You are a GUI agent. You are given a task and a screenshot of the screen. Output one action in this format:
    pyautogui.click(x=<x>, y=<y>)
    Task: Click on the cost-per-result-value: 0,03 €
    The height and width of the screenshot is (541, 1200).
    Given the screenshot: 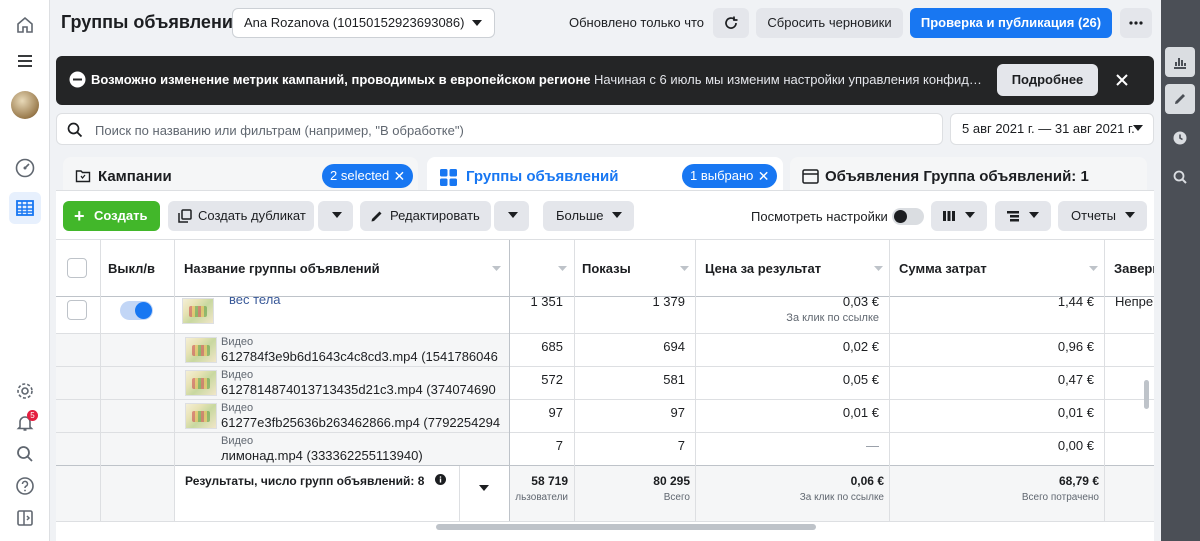 What is the action you would take?
    pyautogui.click(x=860, y=301)
    